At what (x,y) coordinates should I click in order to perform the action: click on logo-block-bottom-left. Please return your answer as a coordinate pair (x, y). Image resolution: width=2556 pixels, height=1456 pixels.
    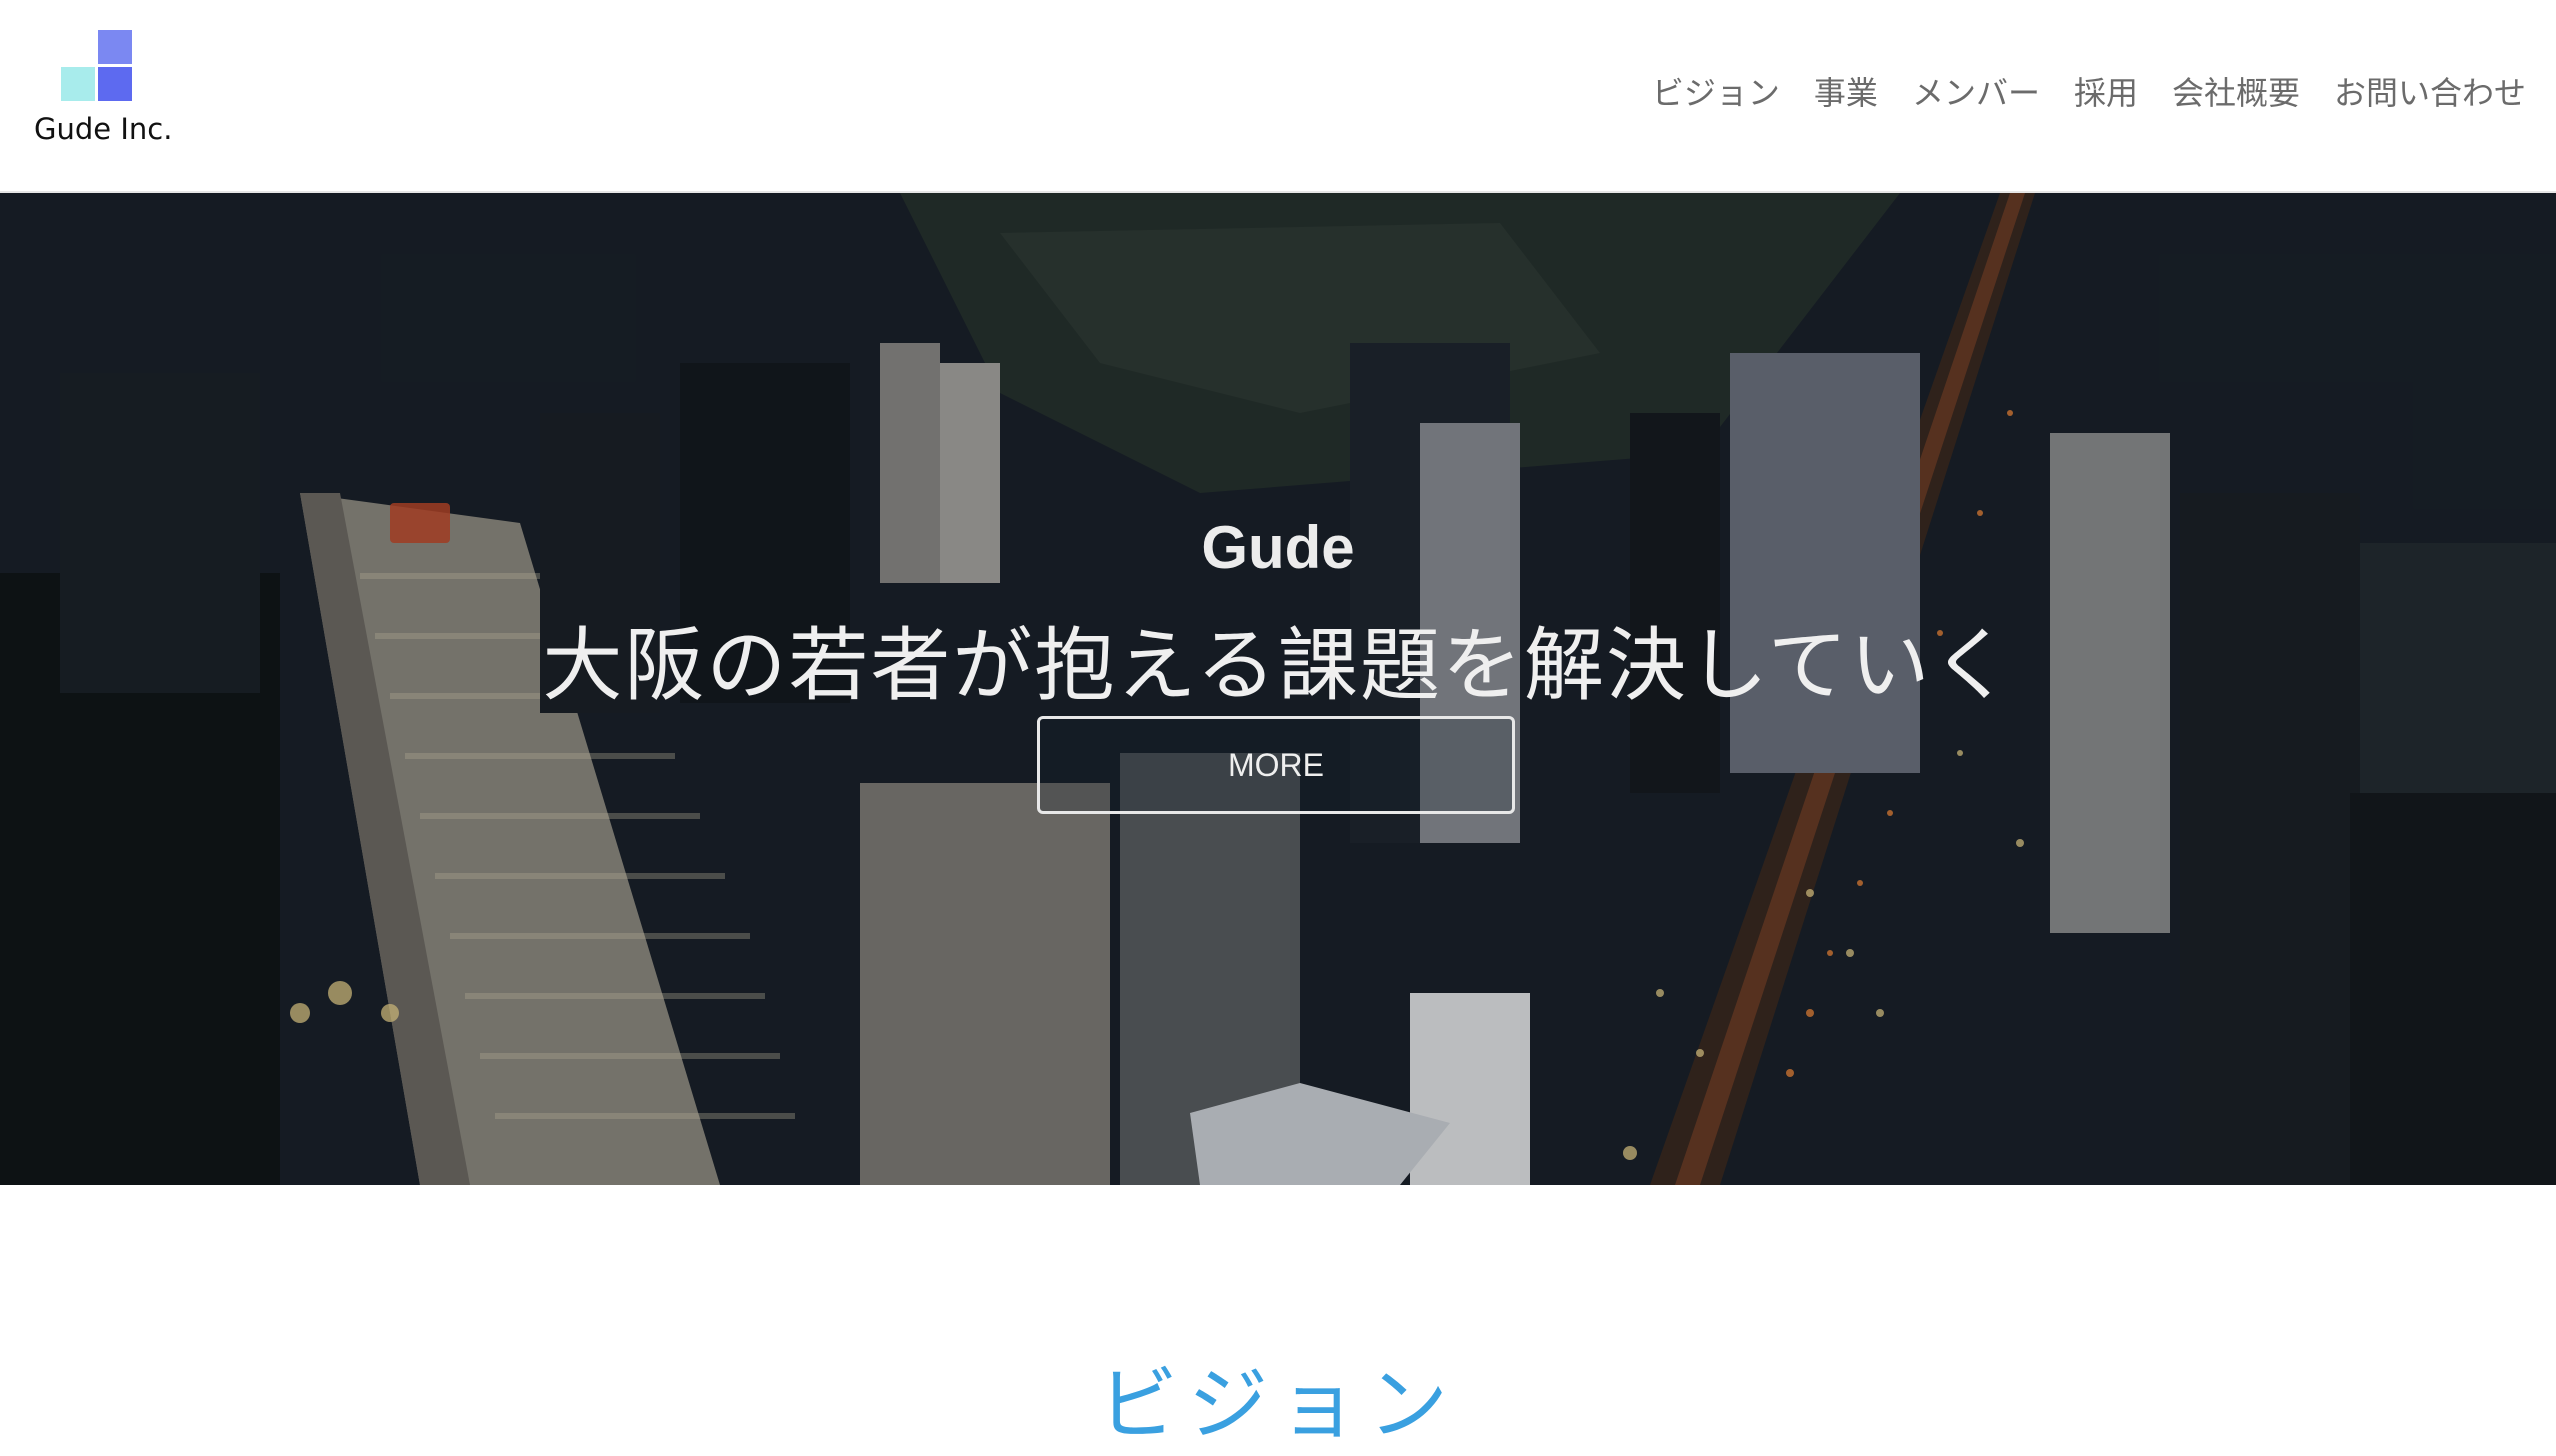
    Looking at the image, I should click on (78, 84).